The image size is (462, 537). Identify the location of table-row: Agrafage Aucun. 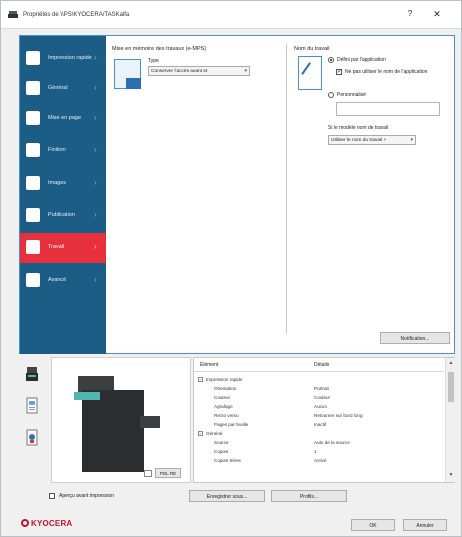
(319, 407).